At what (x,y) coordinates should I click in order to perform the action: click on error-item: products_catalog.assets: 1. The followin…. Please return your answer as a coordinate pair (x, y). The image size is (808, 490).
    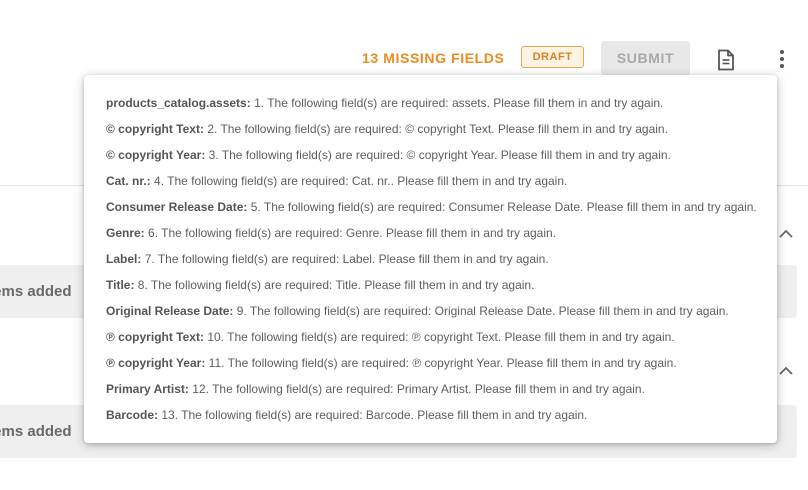
    Looking at the image, I should click on (430, 106).